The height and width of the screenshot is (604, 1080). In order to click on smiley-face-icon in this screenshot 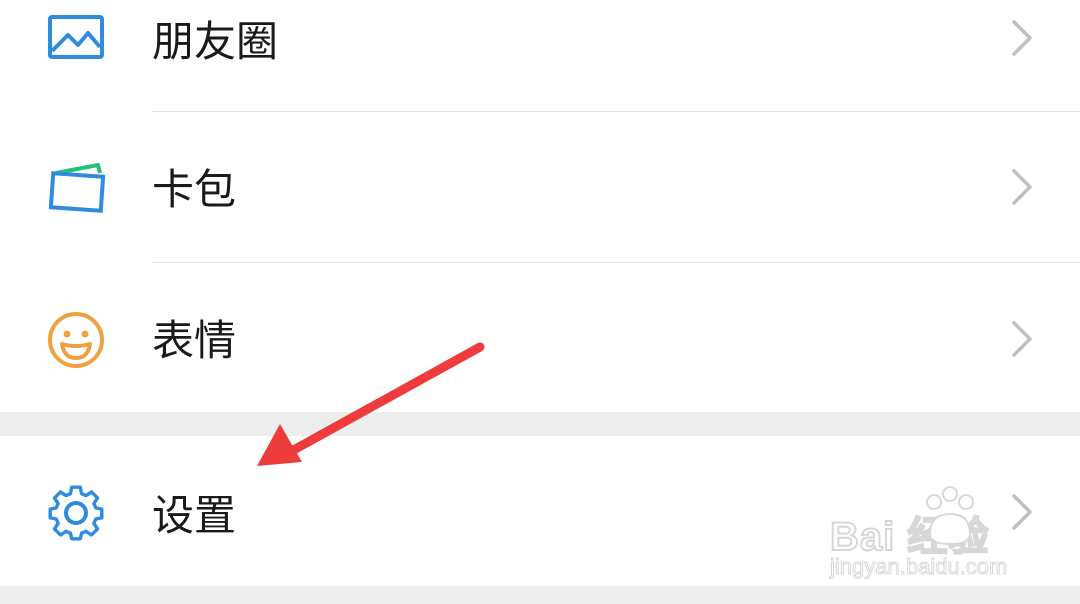, I will do `click(76, 340)`.